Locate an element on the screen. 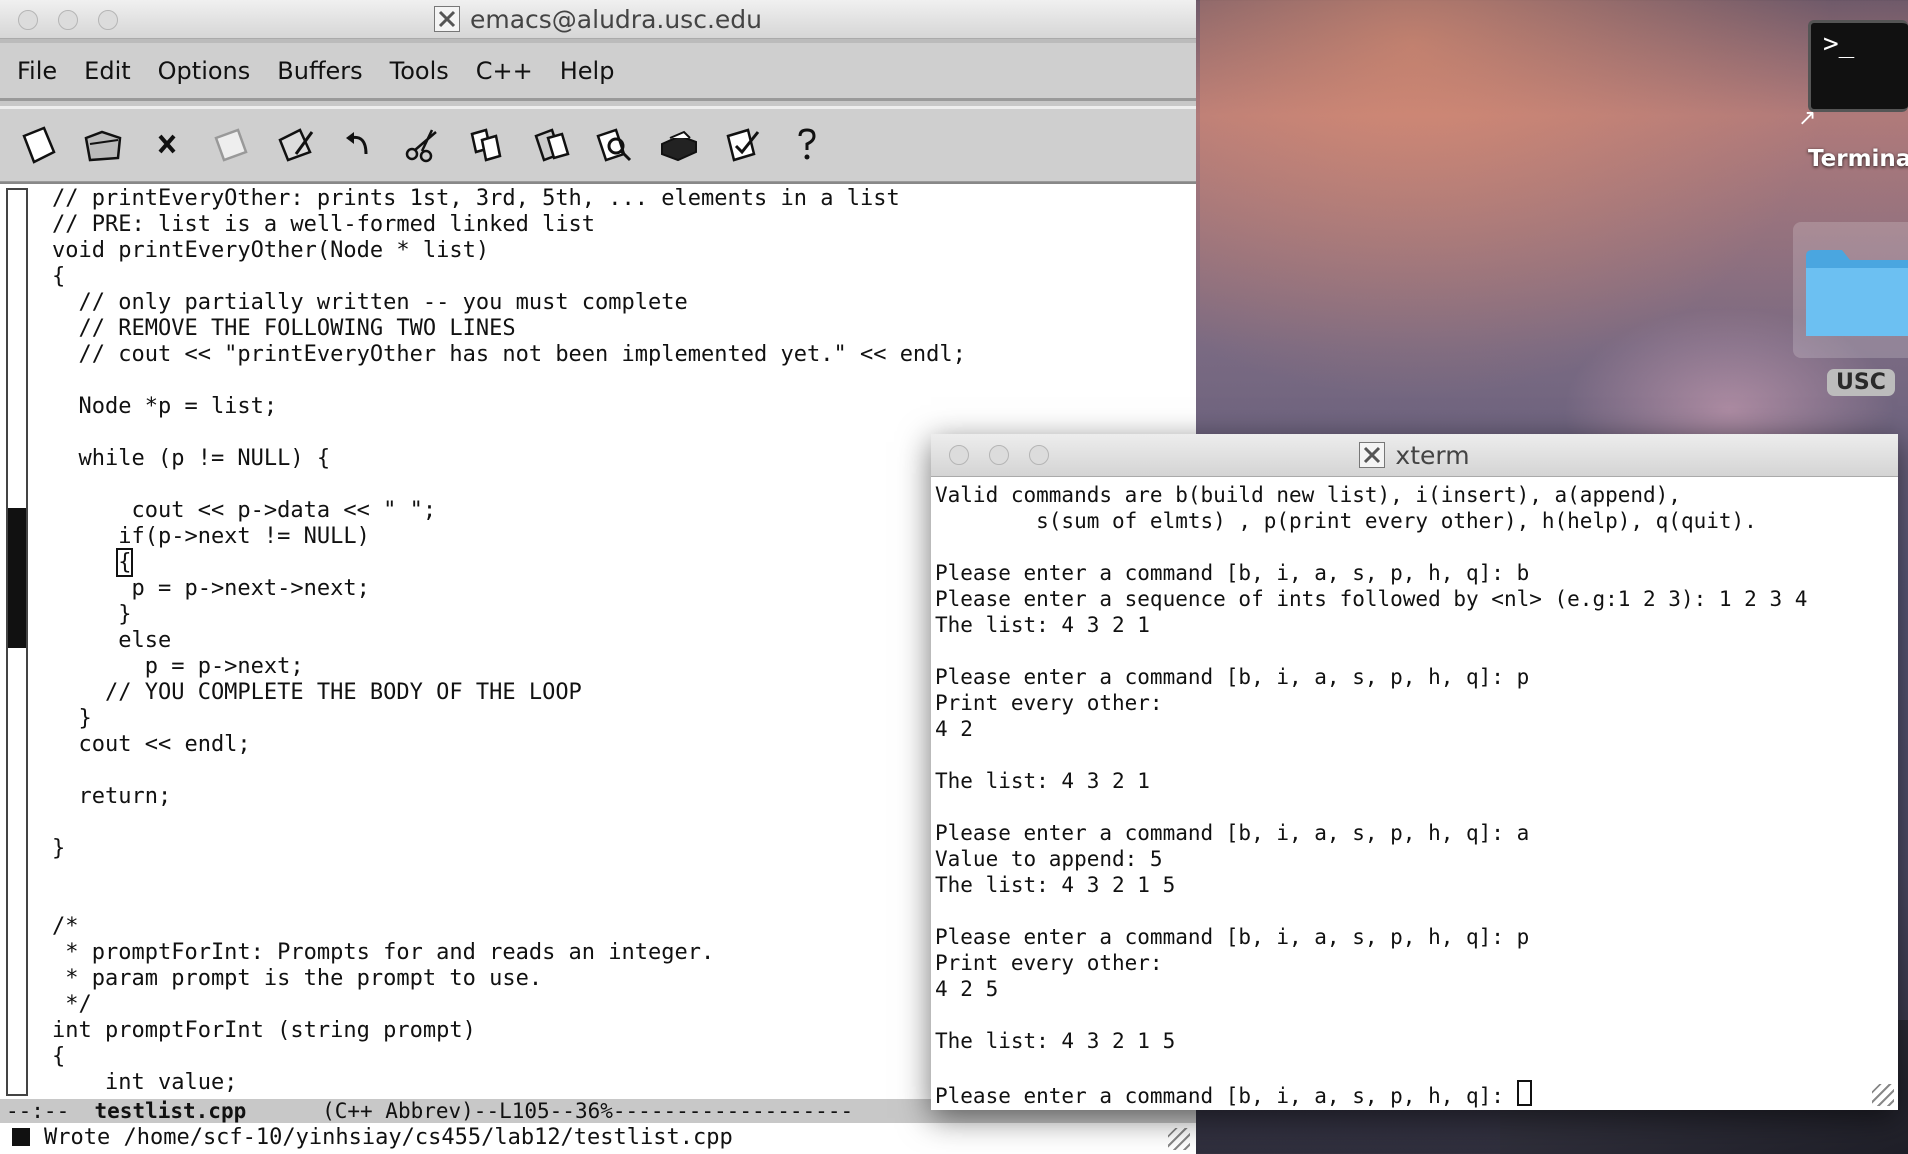 Image resolution: width=1908 pixels, height=1154 pixels. menu-tools: Tools is located at coordinates (419, 71).